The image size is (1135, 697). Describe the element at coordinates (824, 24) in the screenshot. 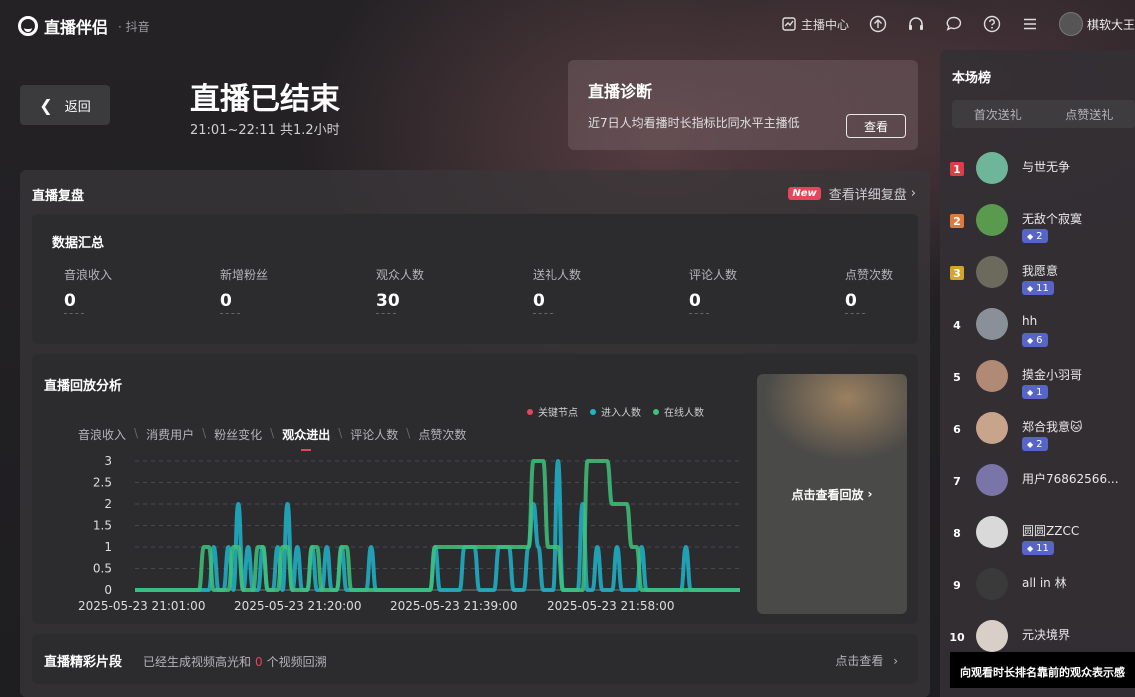

I see `anchor-center-label: 主播中心` at that location.